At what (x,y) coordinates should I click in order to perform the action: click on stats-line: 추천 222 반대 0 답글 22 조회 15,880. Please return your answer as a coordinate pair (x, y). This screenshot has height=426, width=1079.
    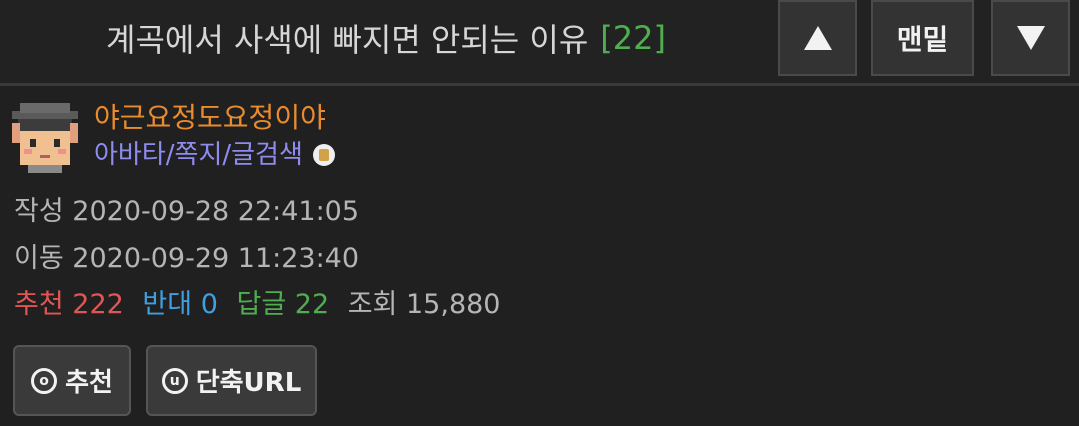
    Looking at the image, I should click on (257, 305).